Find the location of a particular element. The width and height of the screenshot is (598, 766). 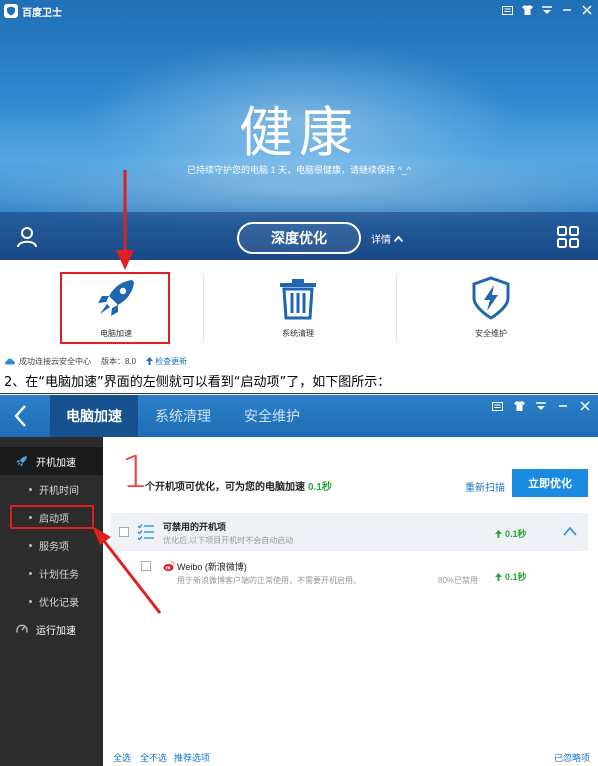

weibo-icon is located at coordinates (169, 566).